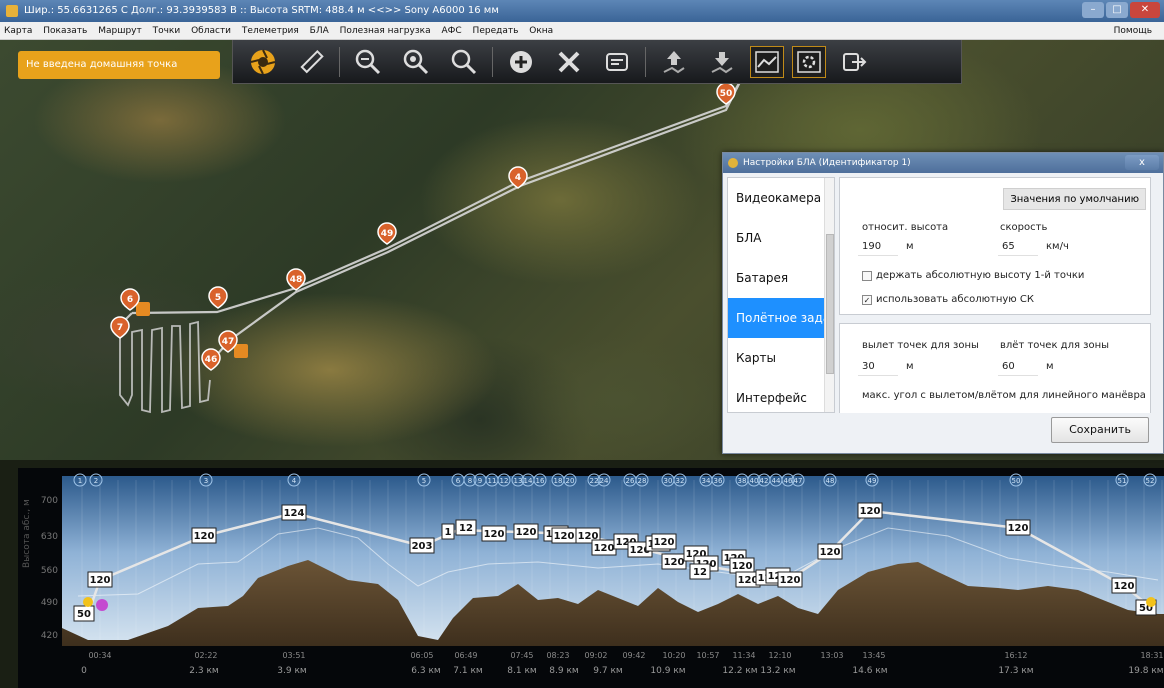 The image size is (1164, 688). I want to click on waypoint-tag: 44, so click(776, 480).